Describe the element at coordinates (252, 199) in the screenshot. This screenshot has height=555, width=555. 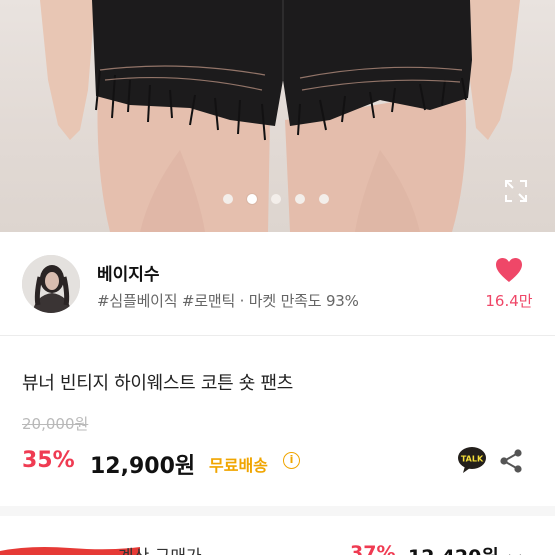
I see `gallery-dot-active` at that location.